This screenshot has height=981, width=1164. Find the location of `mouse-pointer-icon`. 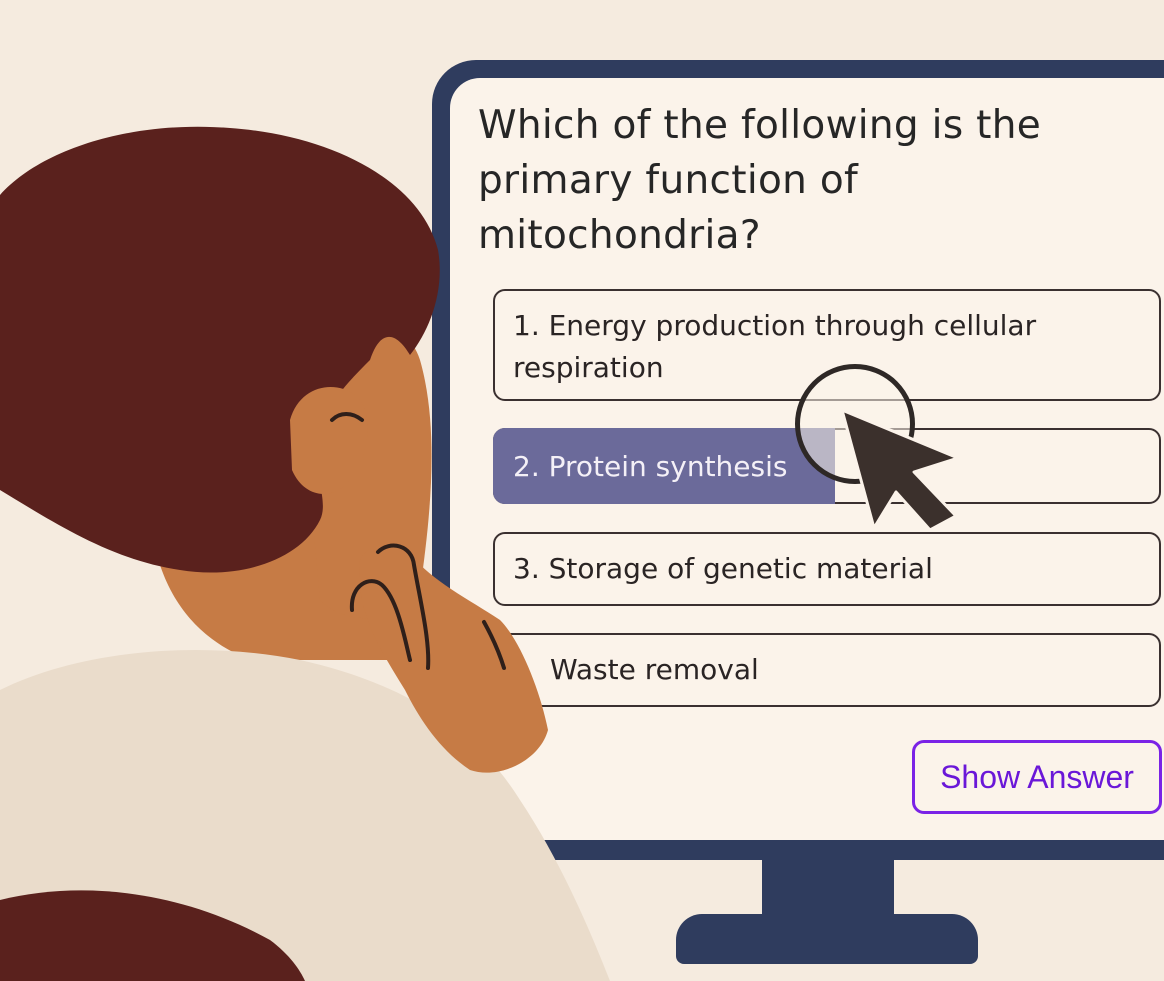

mouse-pointer-icon is located at coordinates (900, 470).